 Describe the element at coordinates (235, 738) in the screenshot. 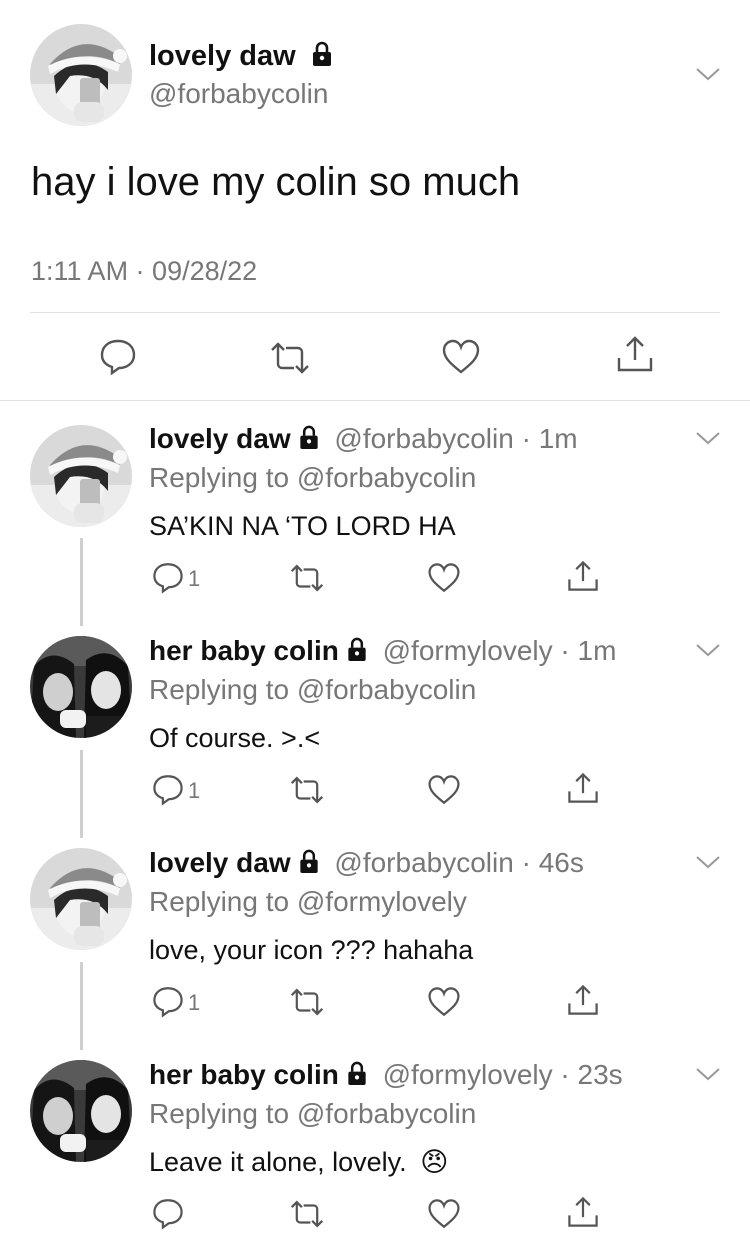

I see `reply-text: Of course. >.<` at that location.